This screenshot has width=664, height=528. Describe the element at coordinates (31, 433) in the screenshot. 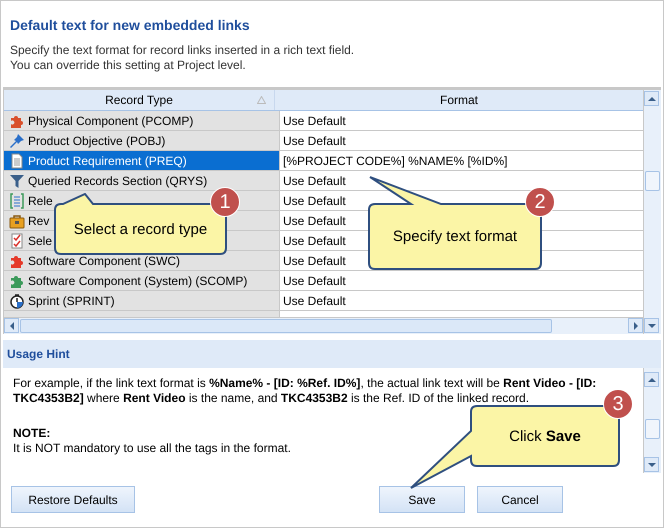

I see `note-title: NOTE:` at that location.